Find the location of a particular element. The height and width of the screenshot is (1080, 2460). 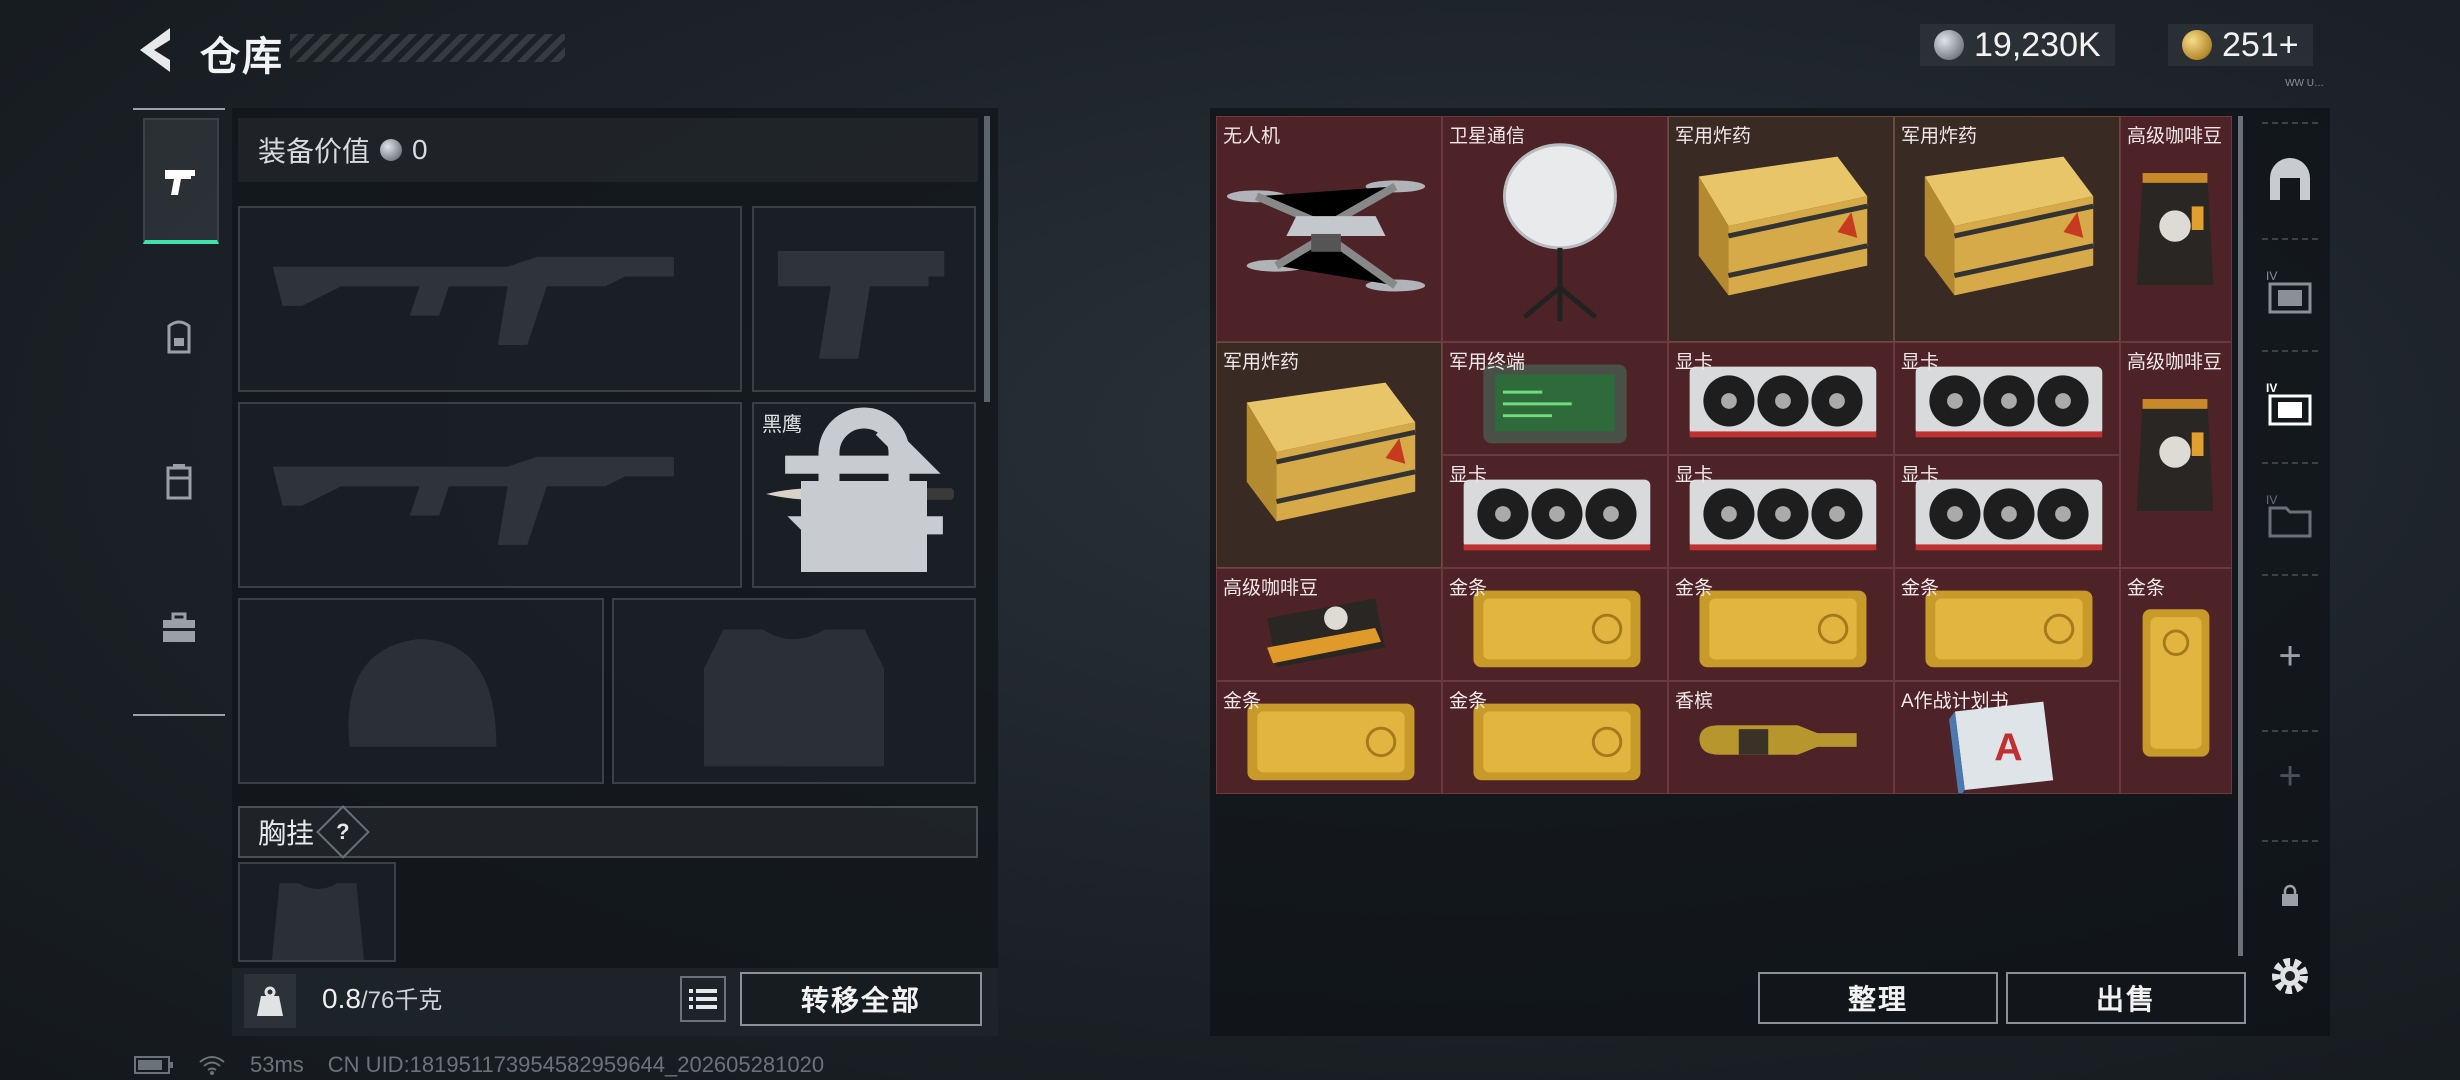

chest-rig-slot is located at coordinates (317, 912).